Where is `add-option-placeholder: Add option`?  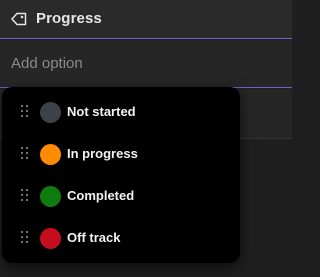
add-option-placeholder: Add option is located at coordinates (47, 63).